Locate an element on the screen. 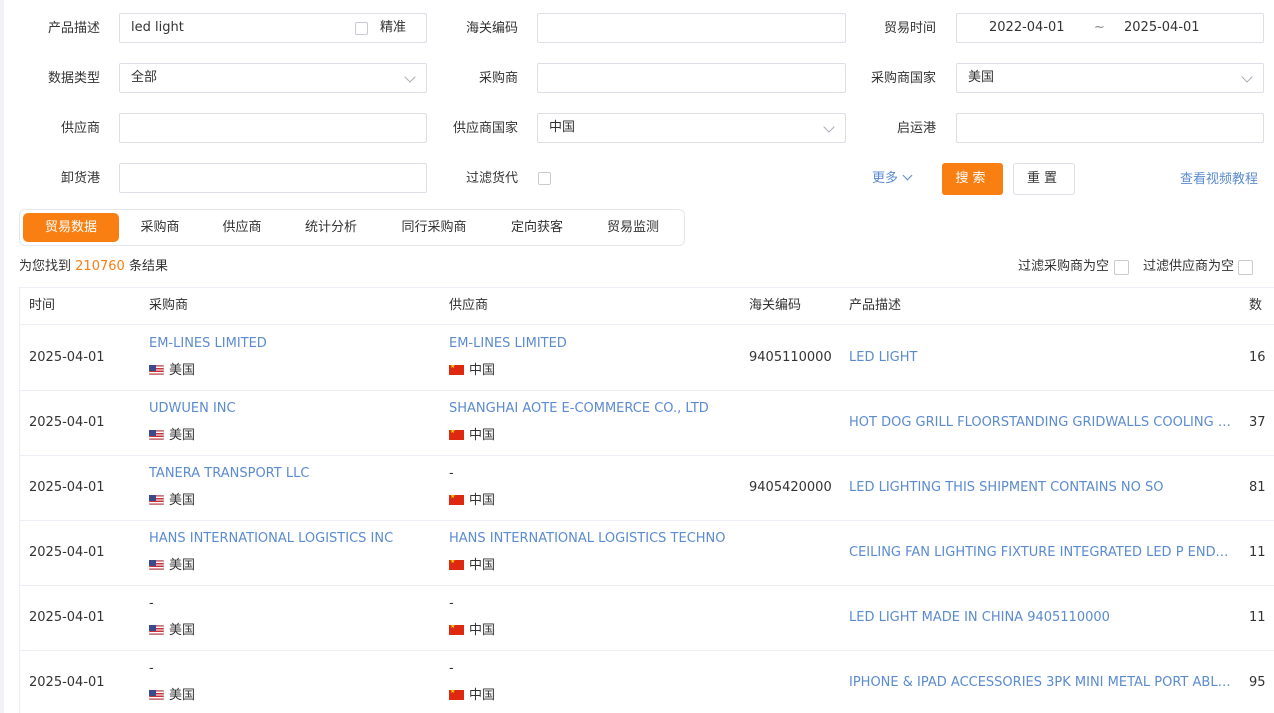  reset-button: 重置 is located at coordinates (1044, 179).